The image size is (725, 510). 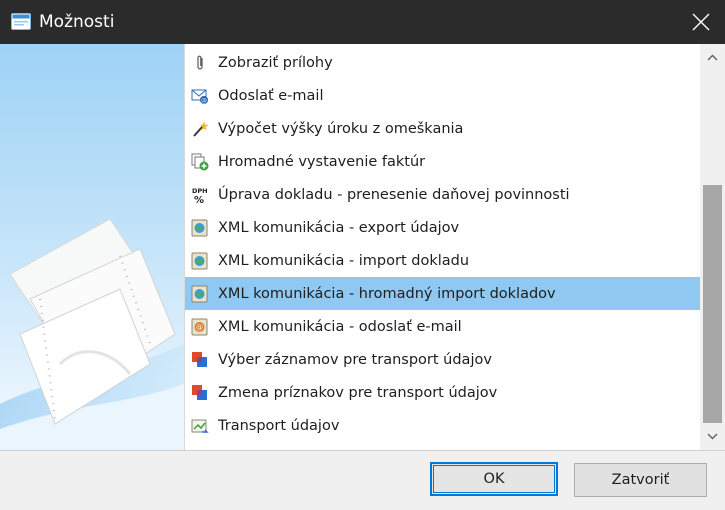 I want to click on list-item-transport-select: Výber záznamov pre transport údajov, so click(x=443, y=359).